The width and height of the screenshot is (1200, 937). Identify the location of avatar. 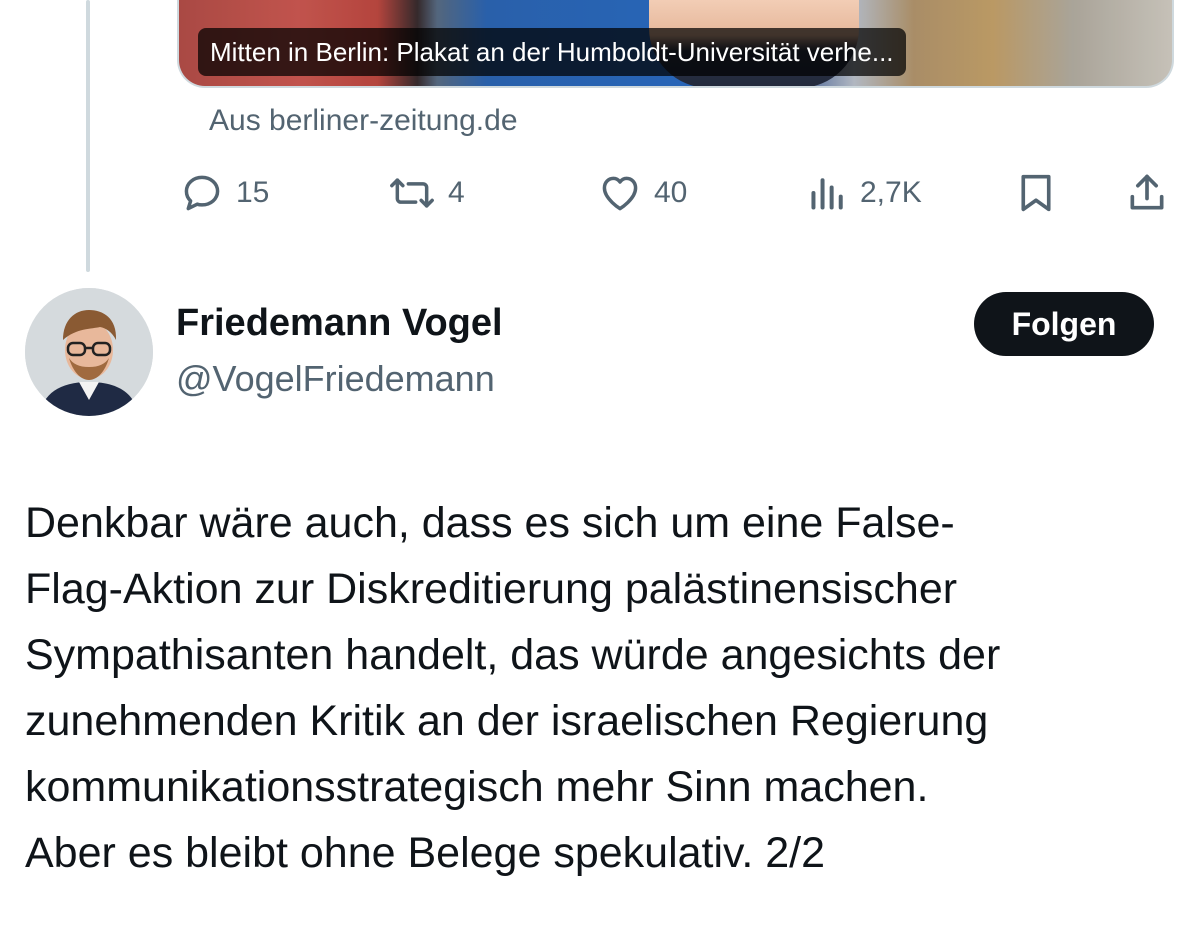
(89, 352).